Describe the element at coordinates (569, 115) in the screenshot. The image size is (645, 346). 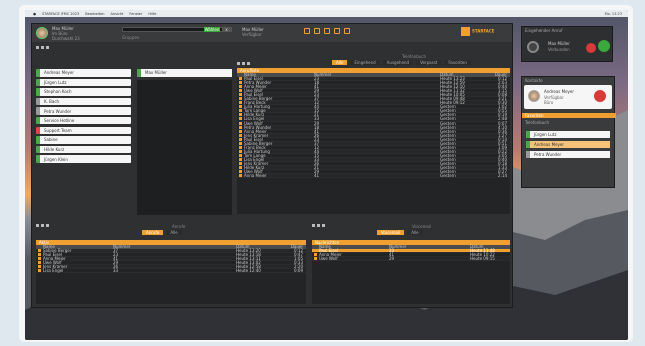
I see `favorites-header: Favoriten` at that location.